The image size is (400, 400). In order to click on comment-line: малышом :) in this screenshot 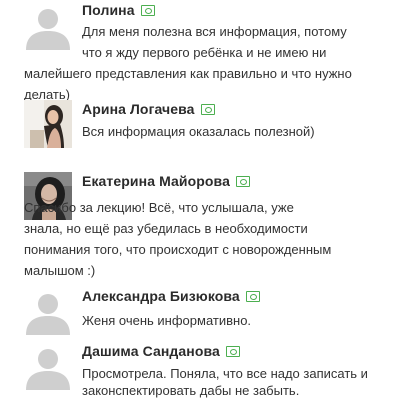, I will do `click(60, 270)`.